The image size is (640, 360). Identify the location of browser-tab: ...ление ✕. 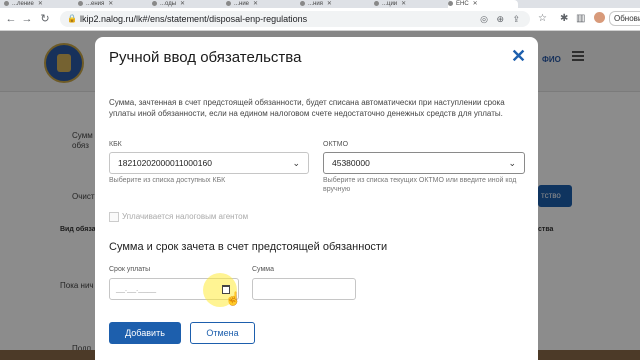
(39, 4).